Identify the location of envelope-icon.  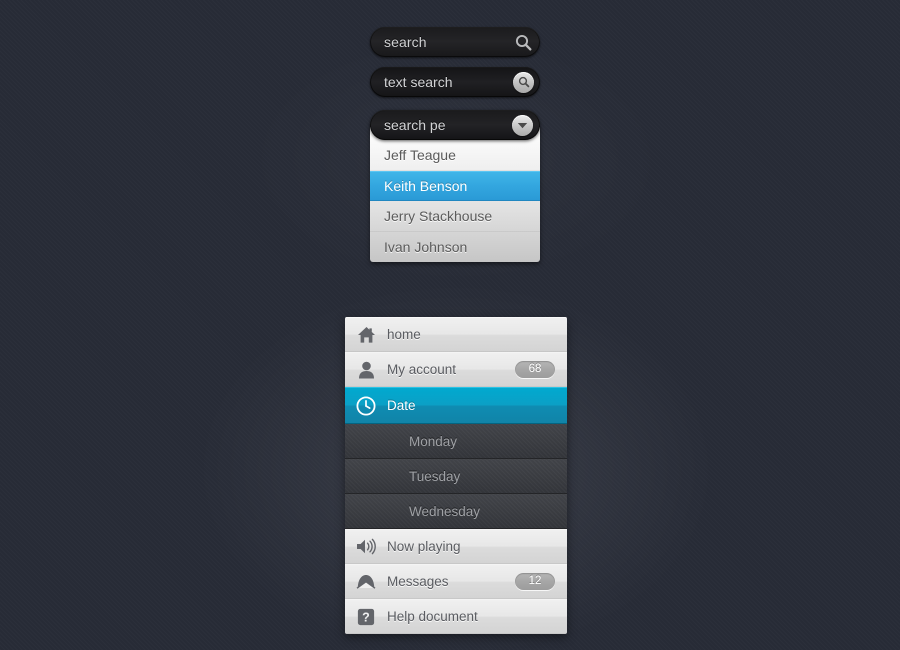
(366, 581).